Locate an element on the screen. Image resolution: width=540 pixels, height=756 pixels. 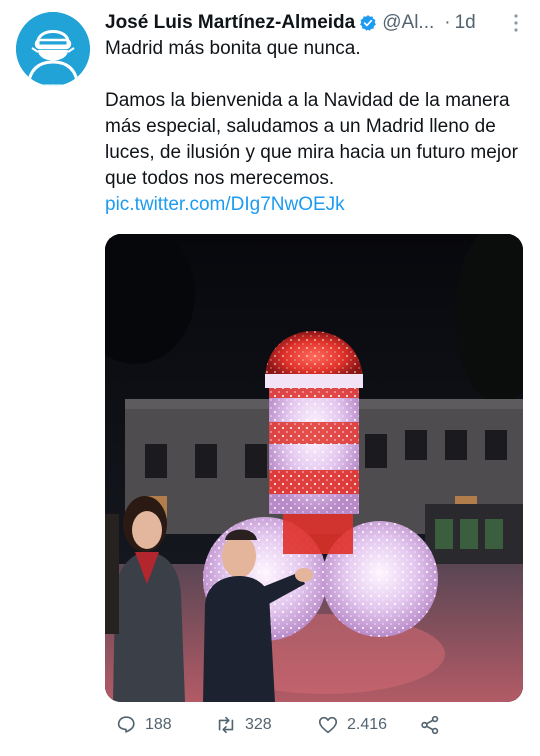
avatar is located at coordinates (53, 49).